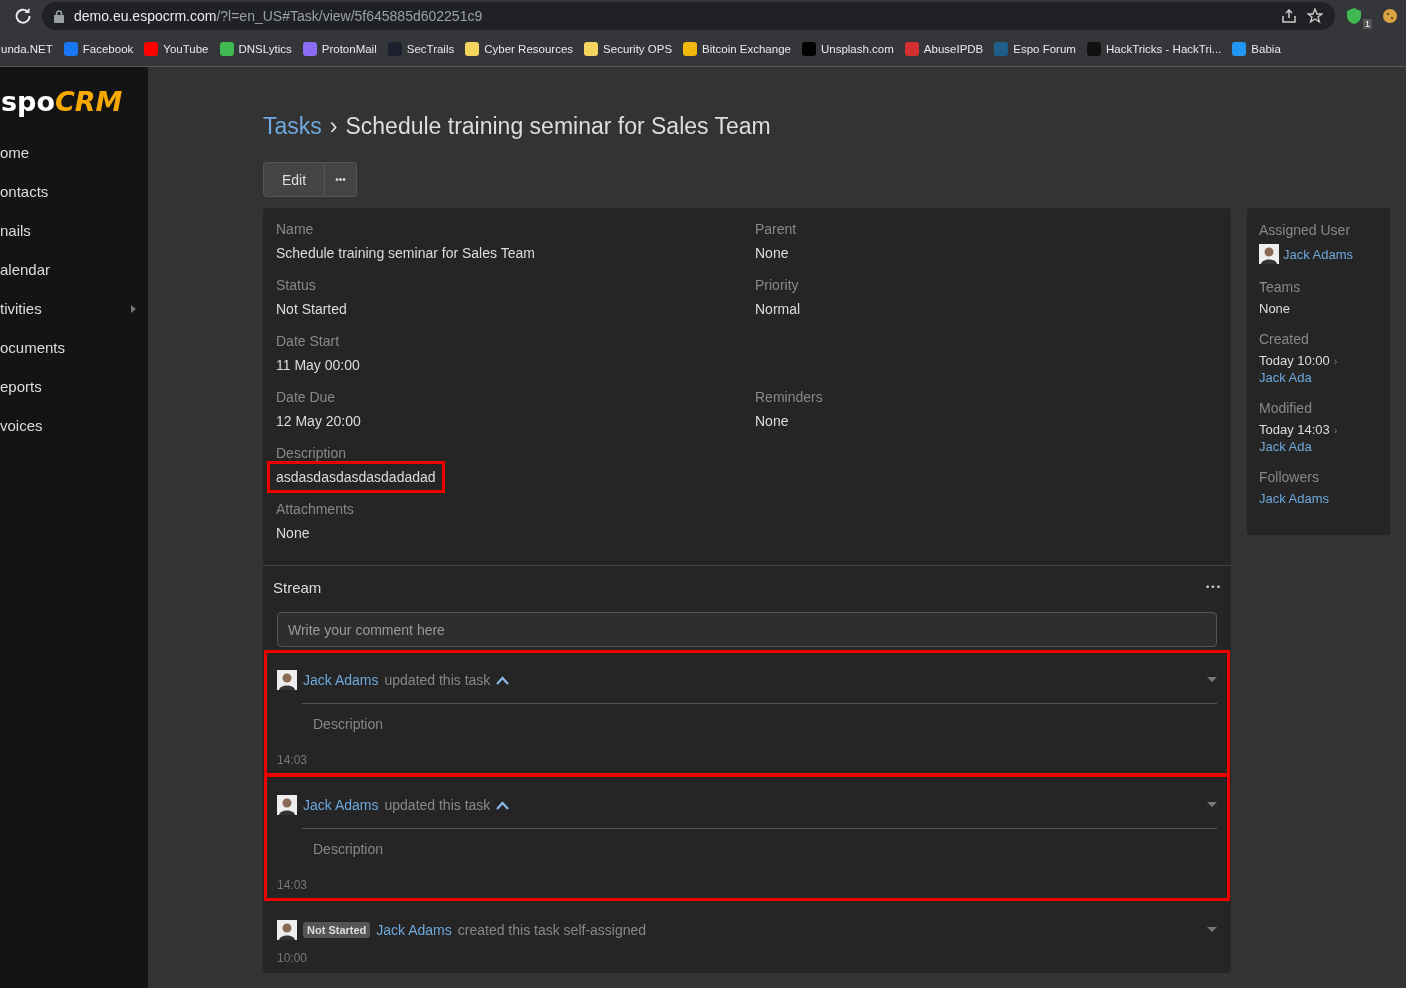 Image resolution: width=1406 pixels, height=988 pixels. Describe the element at coordinates (74, 100) in the screenshot. I see `logo: spoCRM` at that location.